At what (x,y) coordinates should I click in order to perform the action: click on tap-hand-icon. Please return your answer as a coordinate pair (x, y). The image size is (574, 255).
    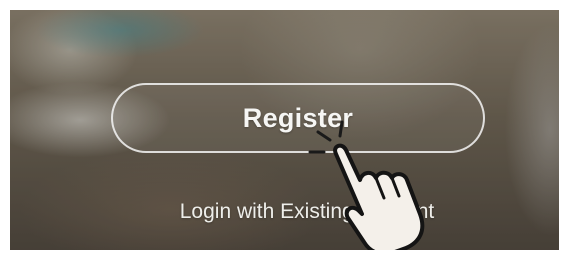
    Looking at the image, I should click on (366, 185).